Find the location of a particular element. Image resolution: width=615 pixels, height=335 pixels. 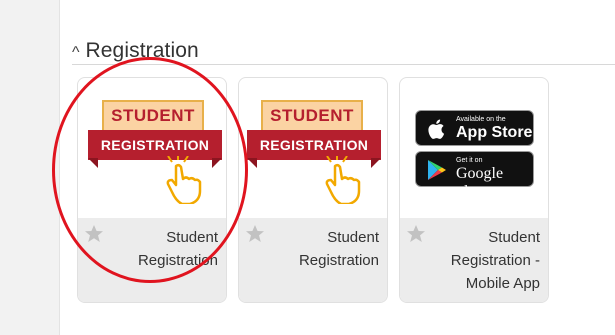

tile-label: Student Registration - Mobile App is located at coordinates (484, 260).